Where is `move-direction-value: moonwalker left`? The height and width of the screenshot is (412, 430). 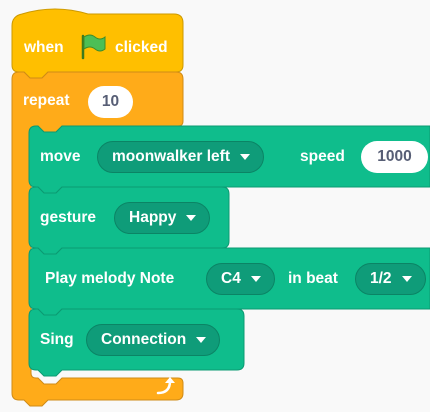
move-direction-value: moonwalker left is located at coordinates (171, 156).